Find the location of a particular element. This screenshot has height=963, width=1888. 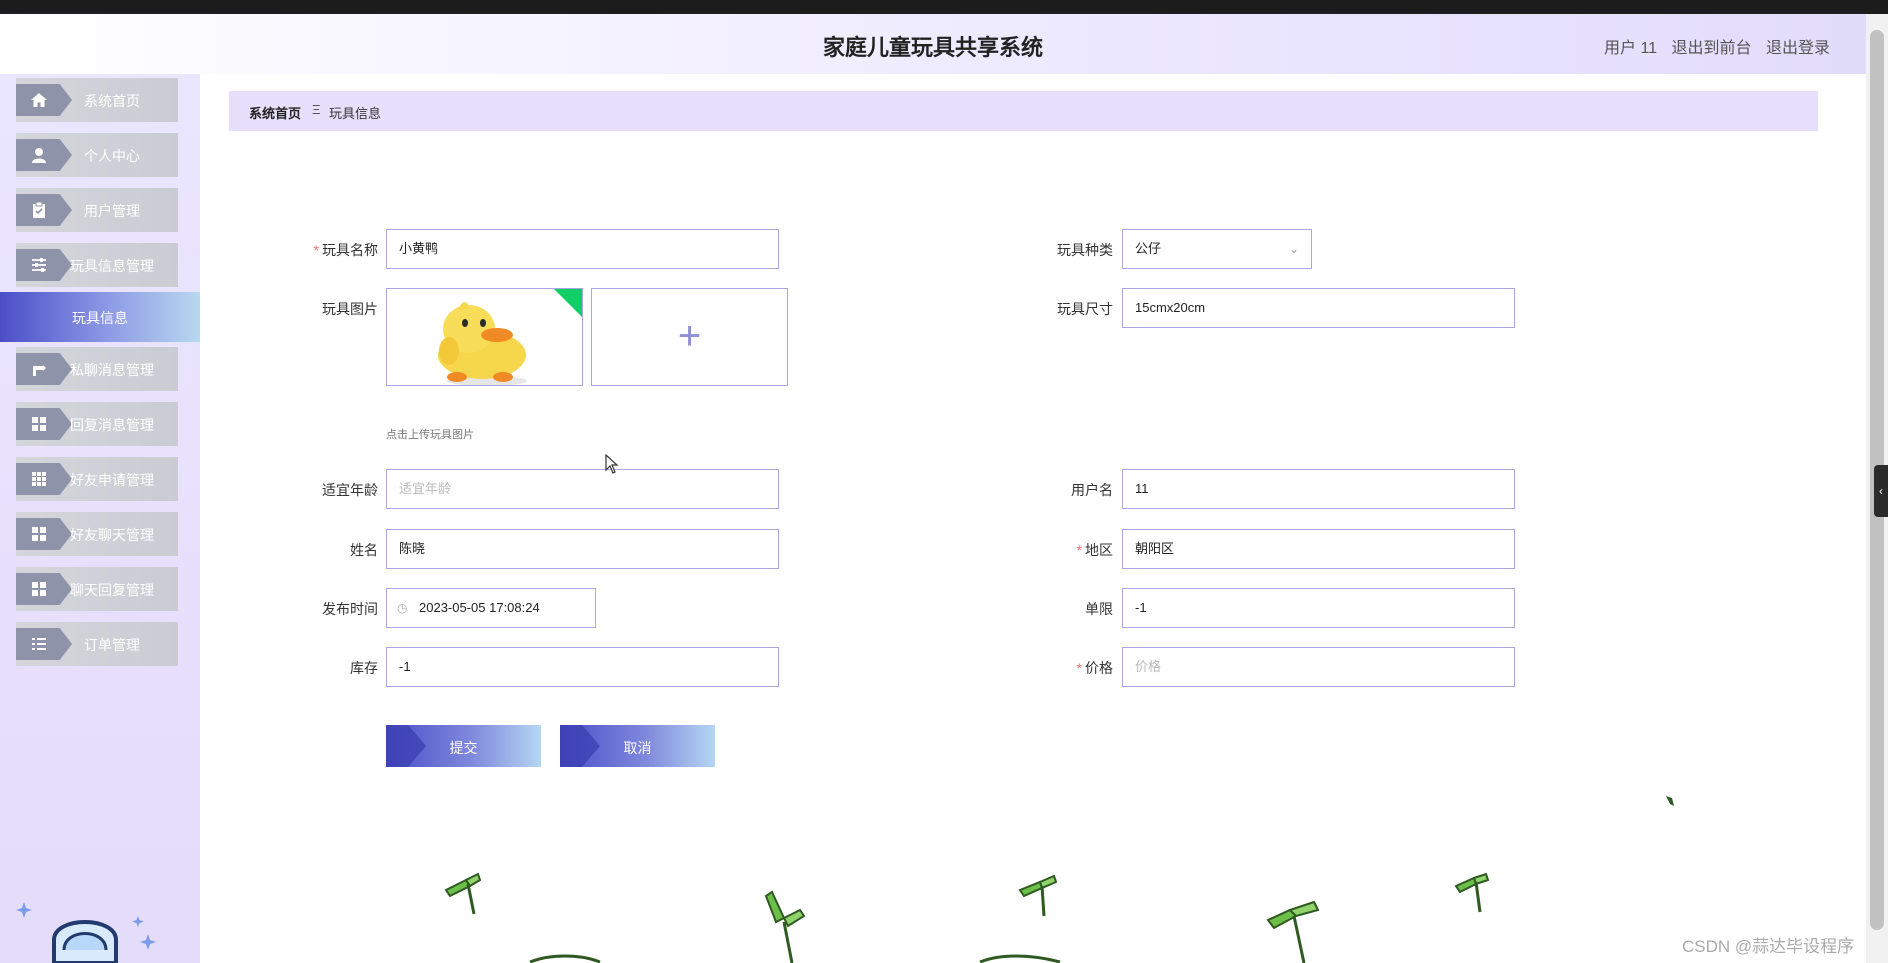

sidebar-item-label: 玩具信息 is located at coordinates (100, 318).